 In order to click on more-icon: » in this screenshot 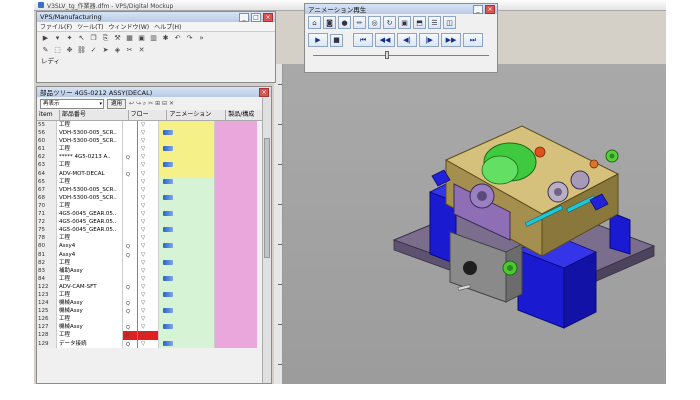, I will do `click(201, 38)`.